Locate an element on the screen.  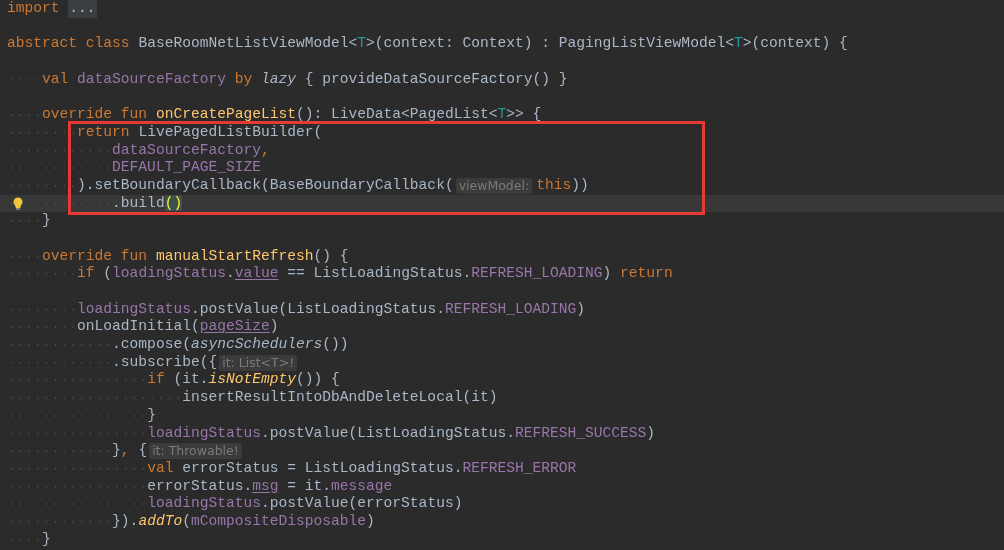
code-text: override fun onCreatePageList(): LiveData<PagedList<T>> { is located at coordinates (292, 115).